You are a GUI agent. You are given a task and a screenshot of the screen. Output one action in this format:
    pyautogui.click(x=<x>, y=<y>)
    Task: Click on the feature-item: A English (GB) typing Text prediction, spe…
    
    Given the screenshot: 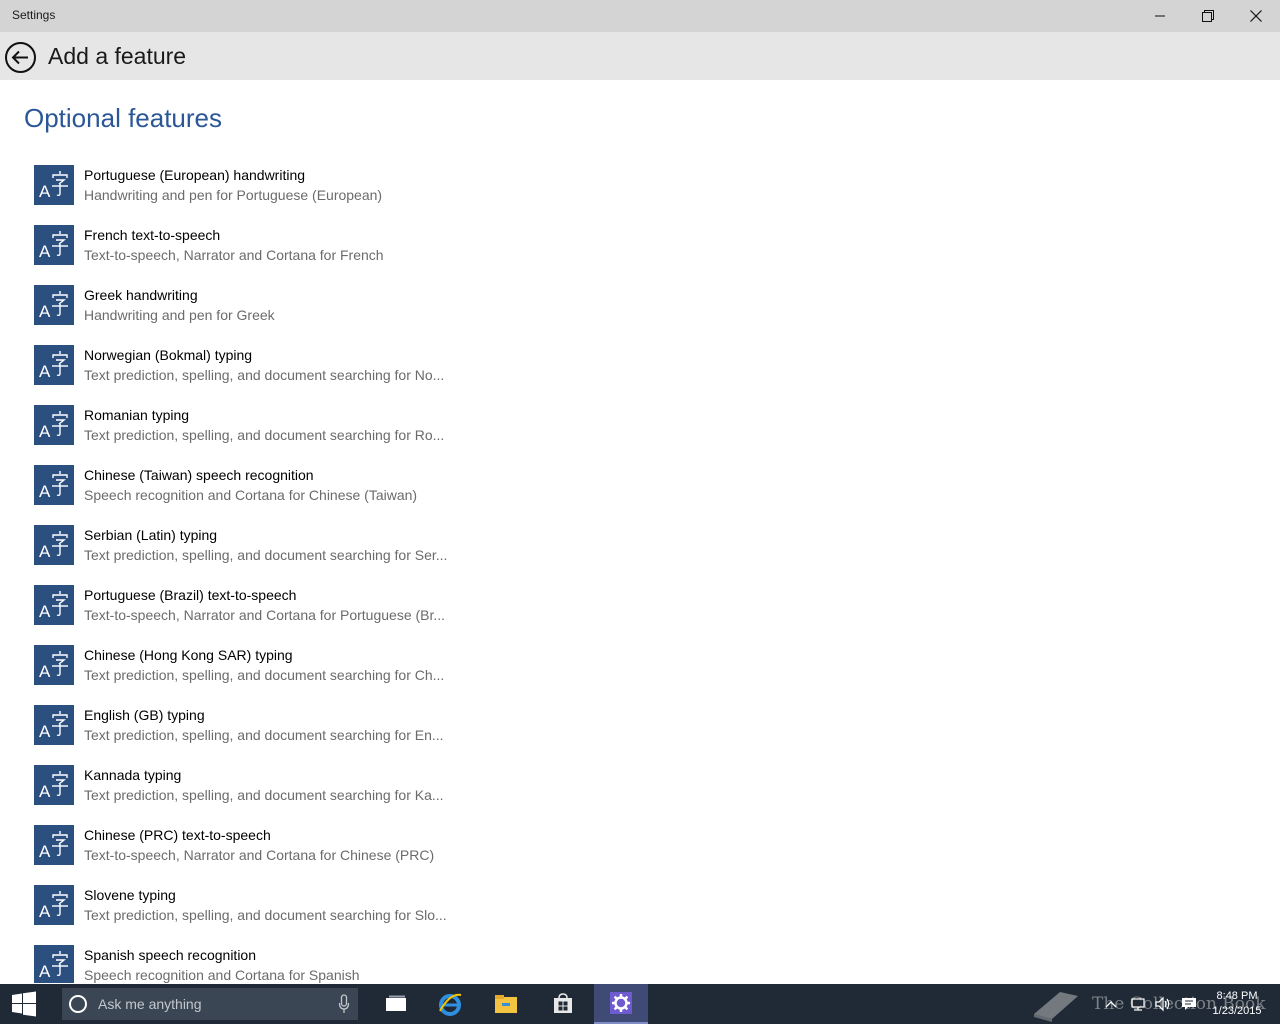 What is the action you would take?
    pyautogui.click(x=264, y=735)
    